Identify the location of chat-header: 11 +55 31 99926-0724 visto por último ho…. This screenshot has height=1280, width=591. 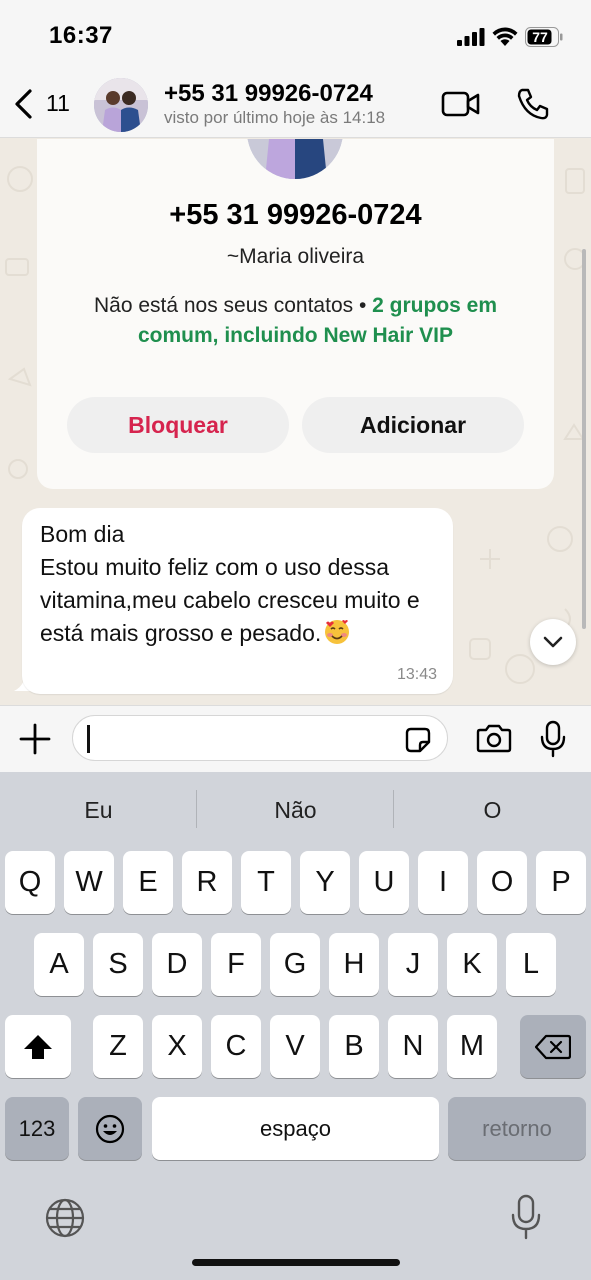
(295, 105).